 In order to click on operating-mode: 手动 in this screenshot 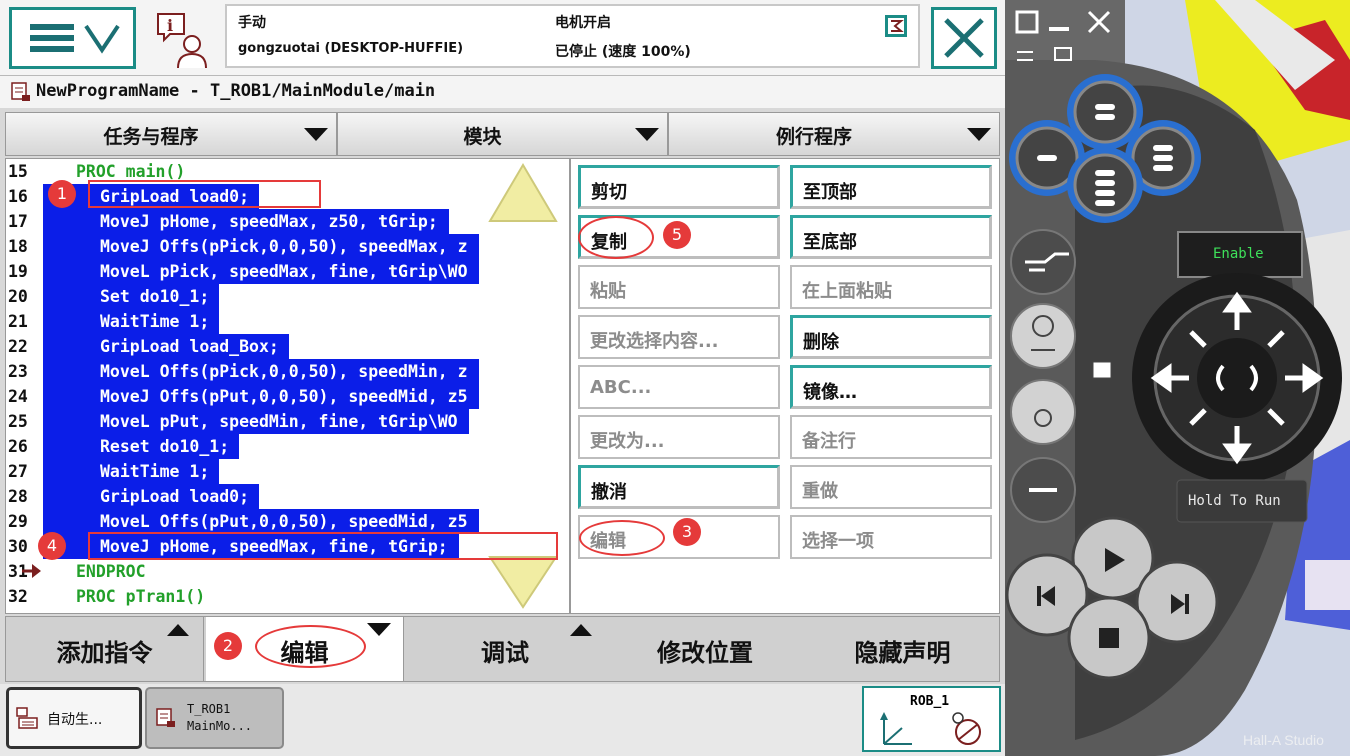, I will do `click(252, 23)`.